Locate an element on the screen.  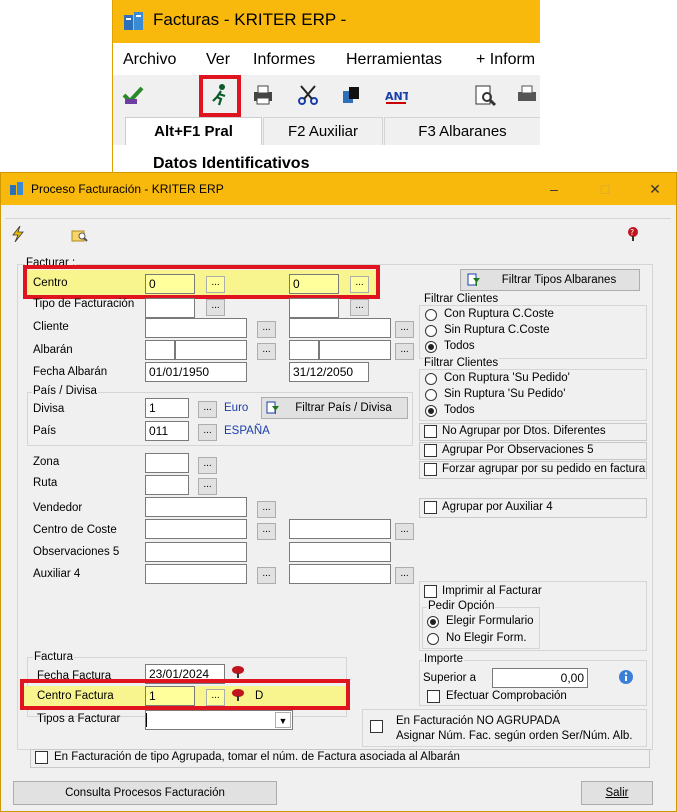
help-icon is located at coordinates (238, 672).